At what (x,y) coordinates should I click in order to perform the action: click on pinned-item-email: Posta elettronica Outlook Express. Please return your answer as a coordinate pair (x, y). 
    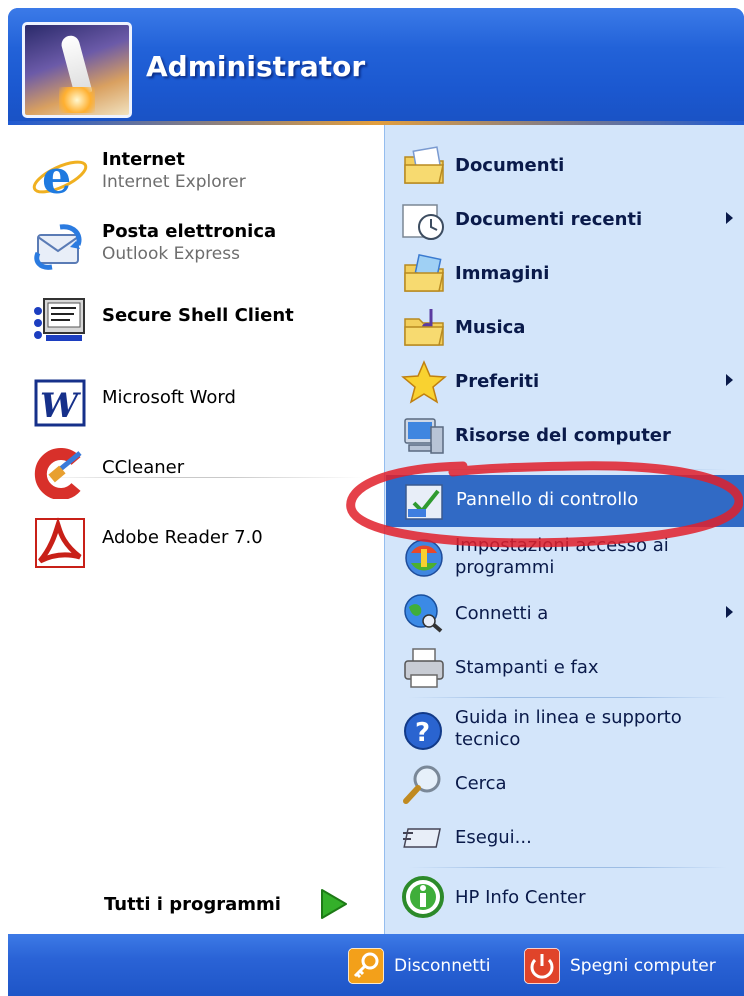
    Looking at the image, I should click on (200, 248).